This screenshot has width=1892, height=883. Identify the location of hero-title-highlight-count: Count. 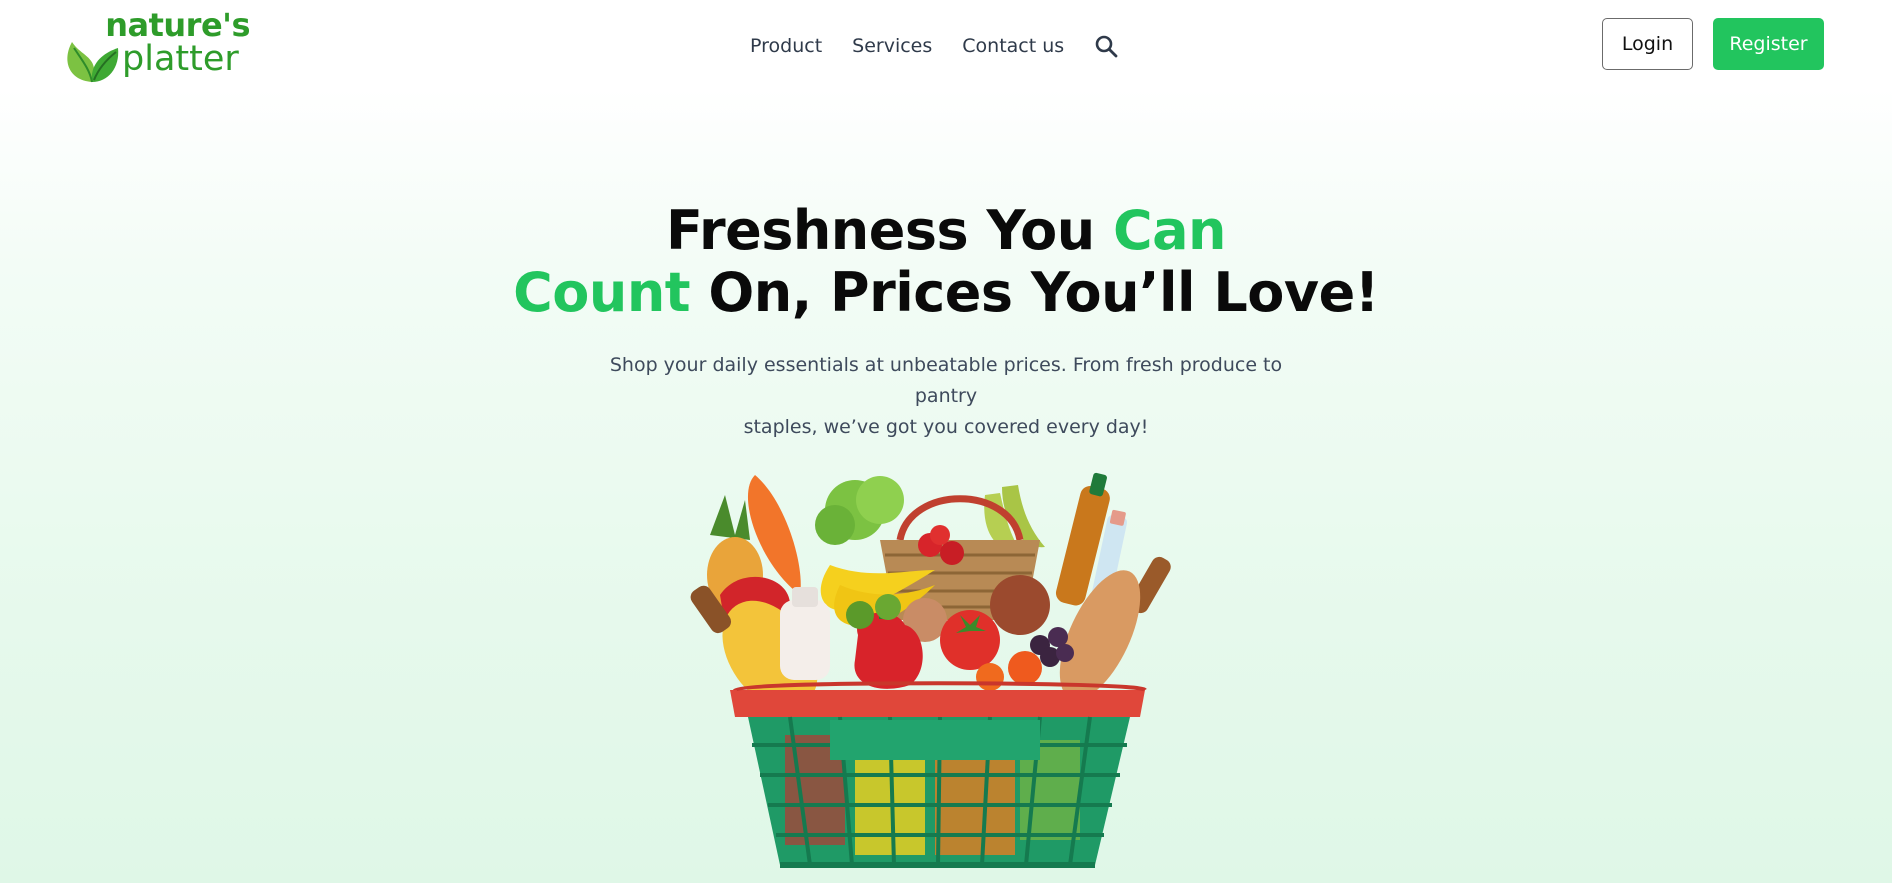
(602, 292).